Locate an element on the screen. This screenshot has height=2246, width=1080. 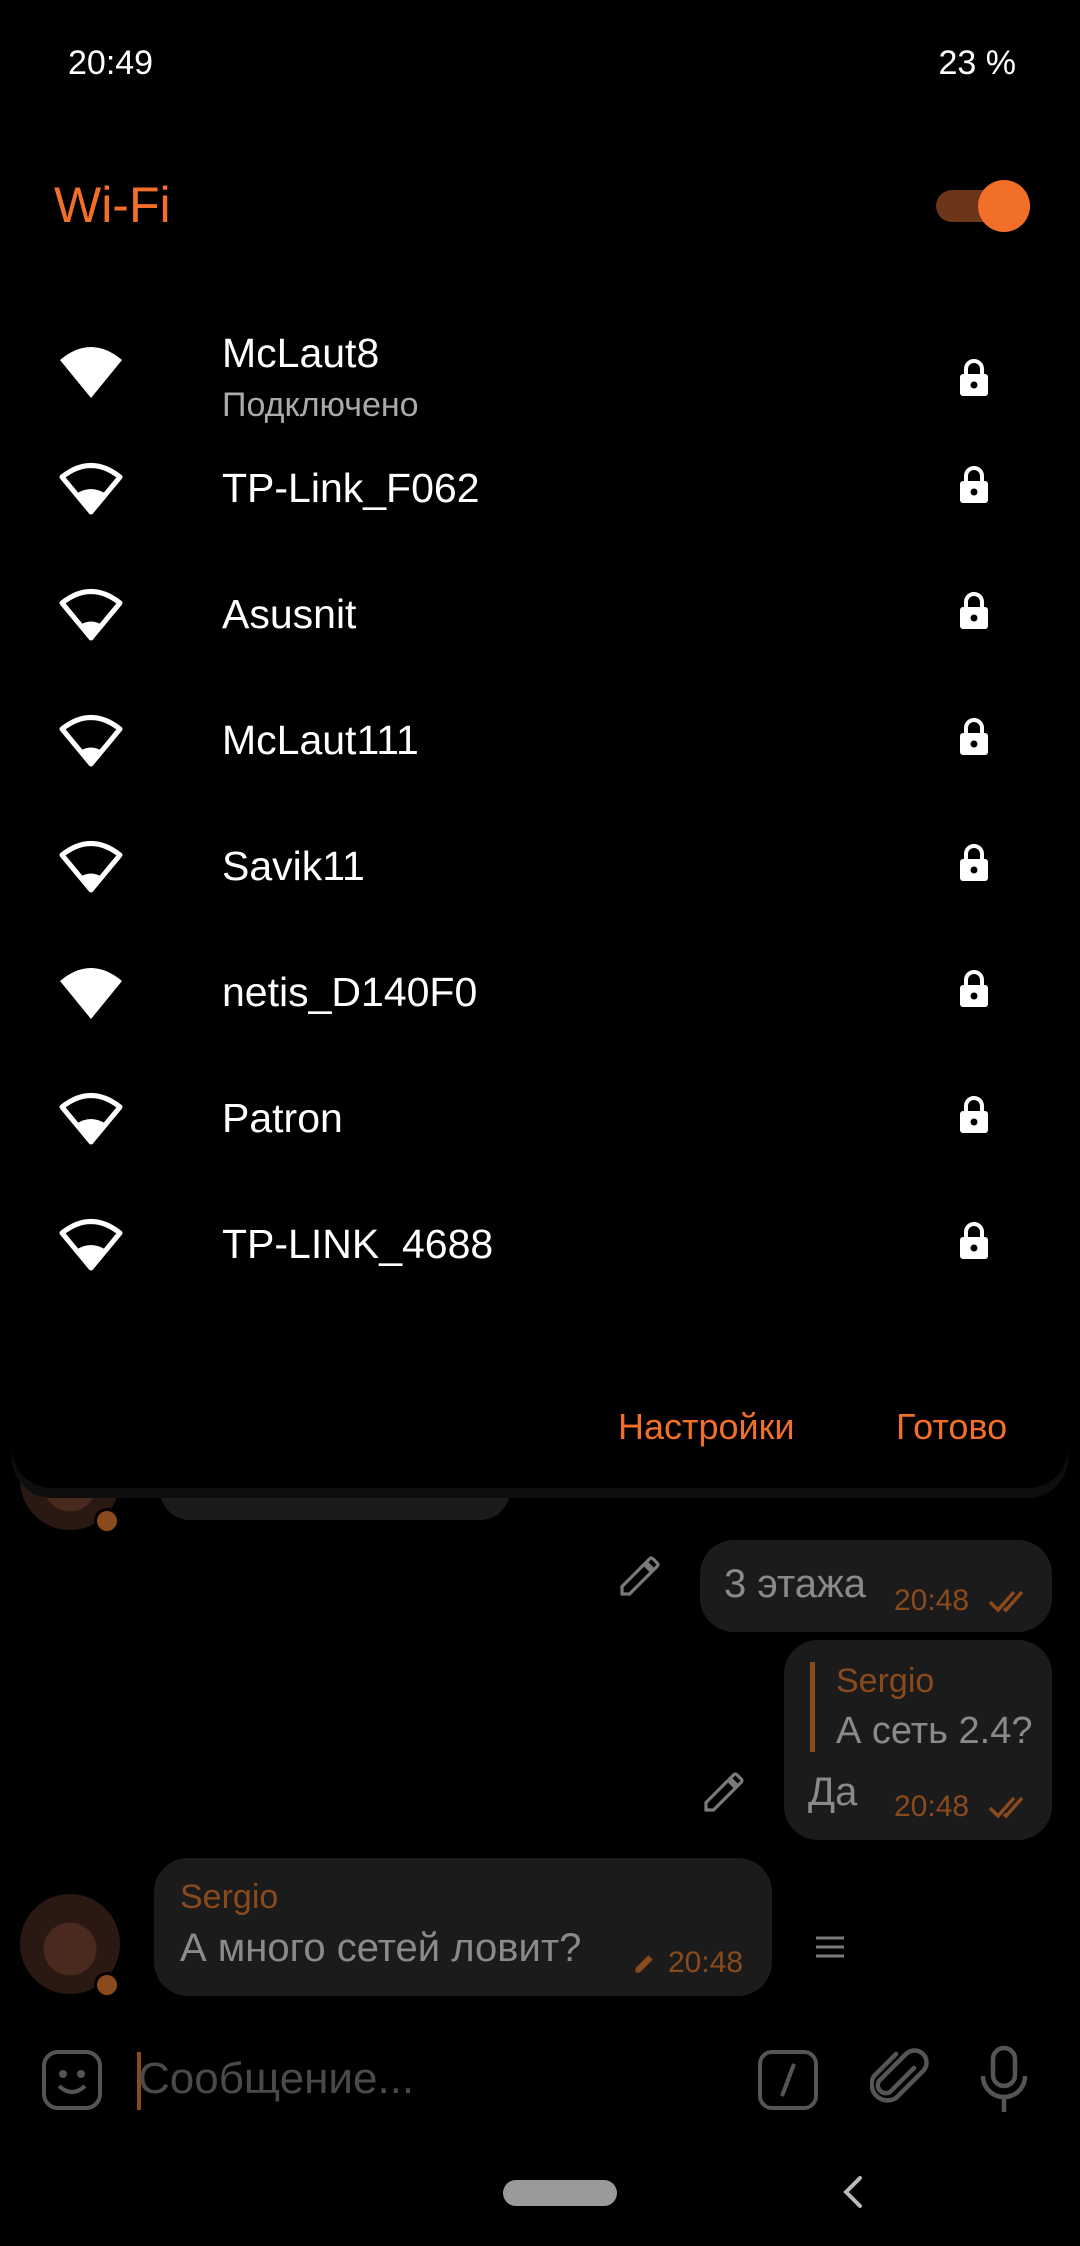
wifi-network-row: McLaut111 is located at coordinates (540, 740).